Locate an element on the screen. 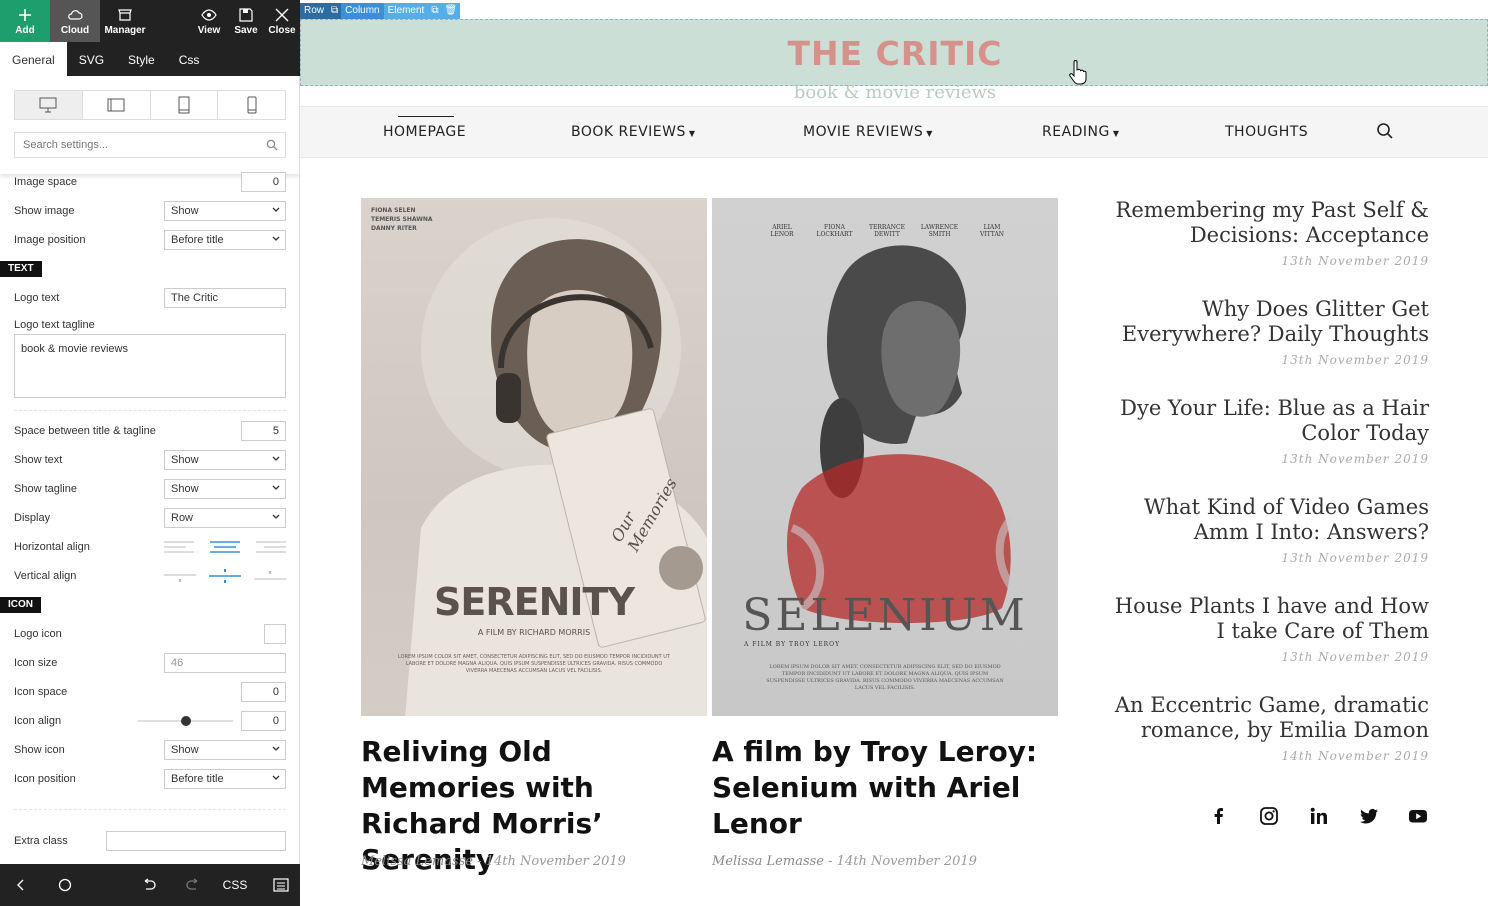  logo-icon-picker is located at coordinates (275, 634).